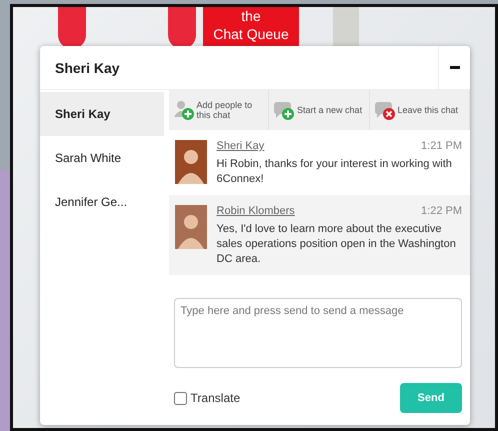 The image size is (498, 431). What do you see at coordinates (384, 110) in the screenshot?
I see `chat-remove-icon` at bounding box center [384, 110].